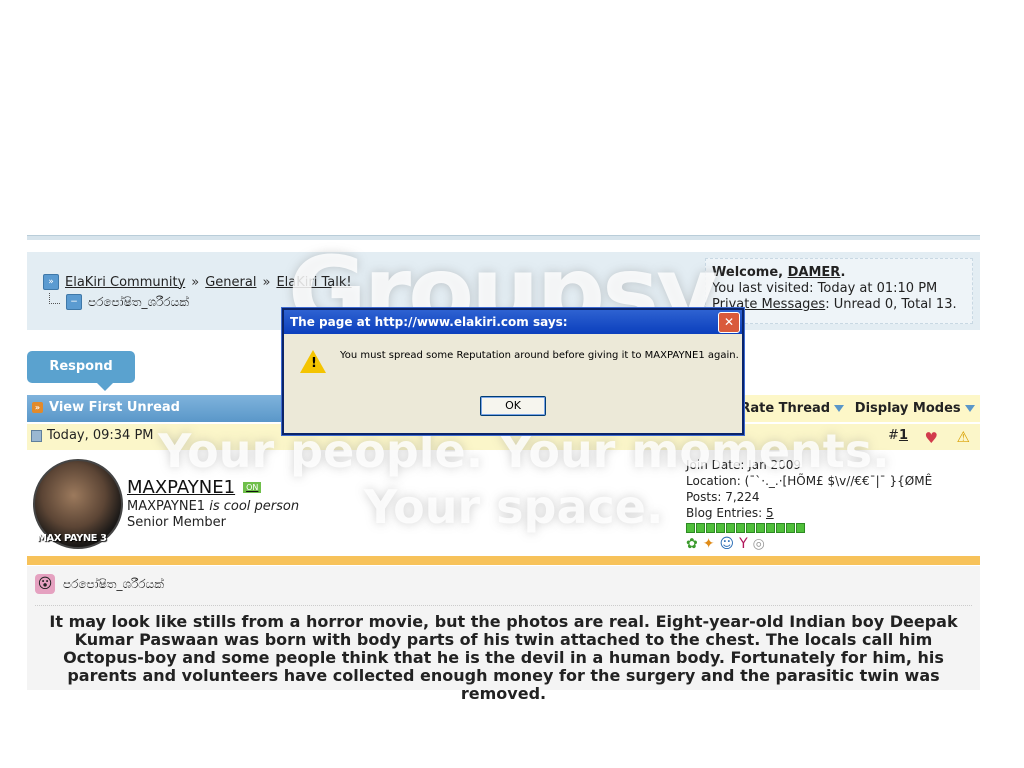 Image resolution: width=1024 pixels, height=768 pixels. I want to click on breadcrumb-talk: ElaKiri Talk!, so click(313, 282).